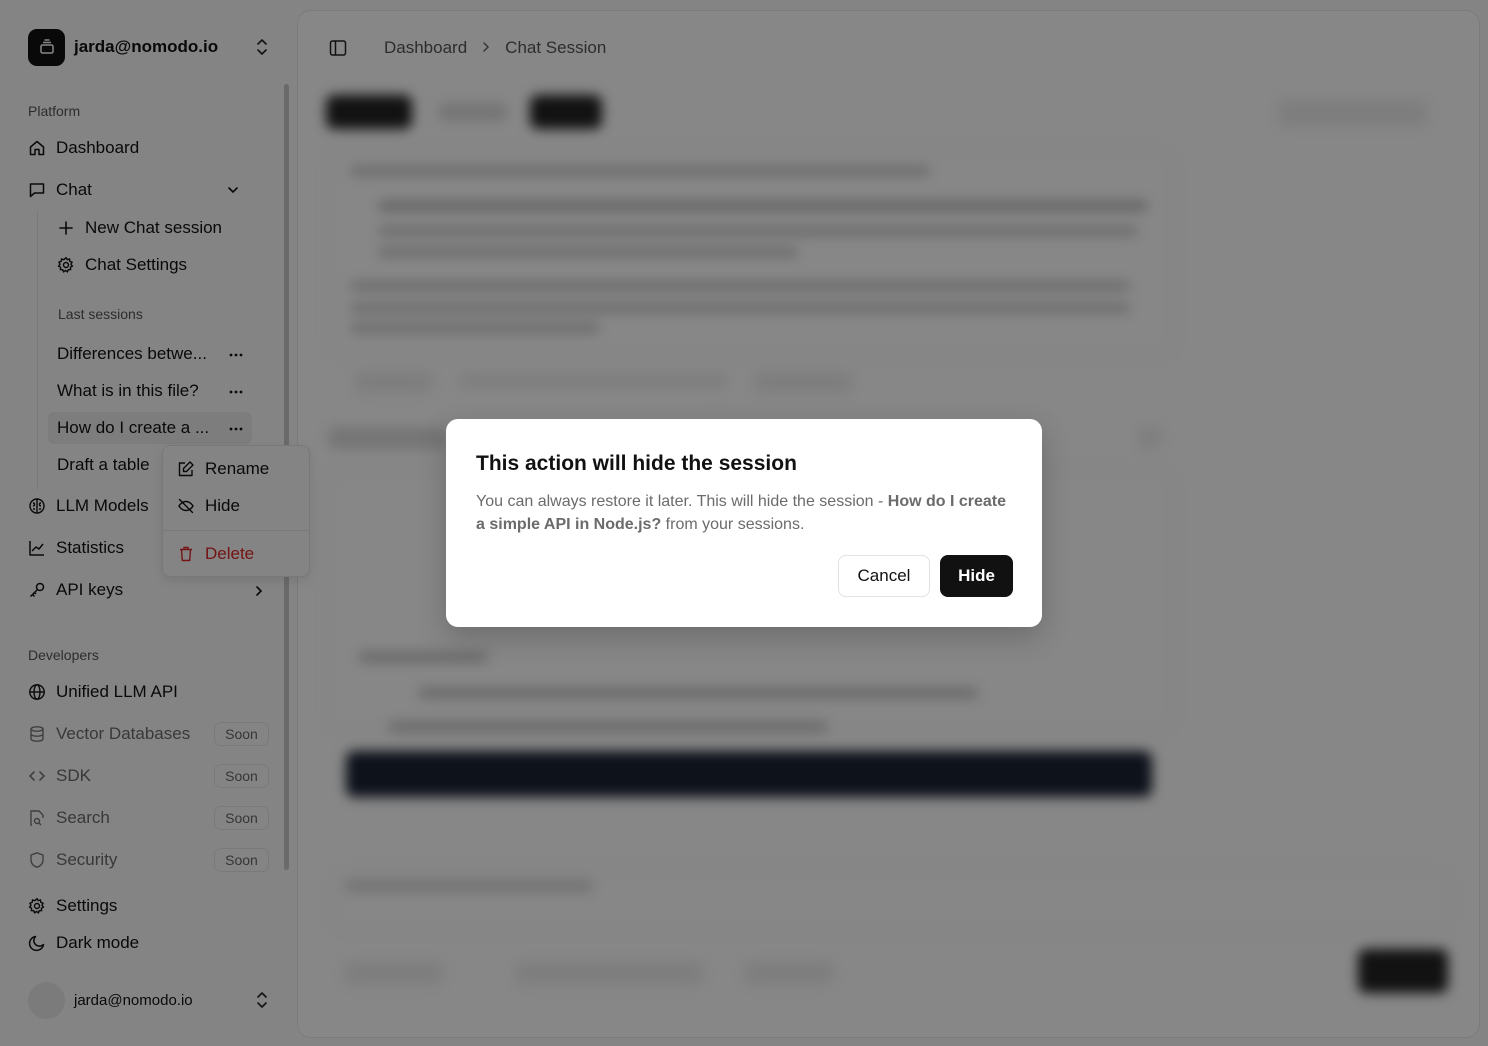 Image resolution: width=1488 pixels, height=1046 pixels. I want to click on dialog-title: This action will hide the session, so click(636, 463).